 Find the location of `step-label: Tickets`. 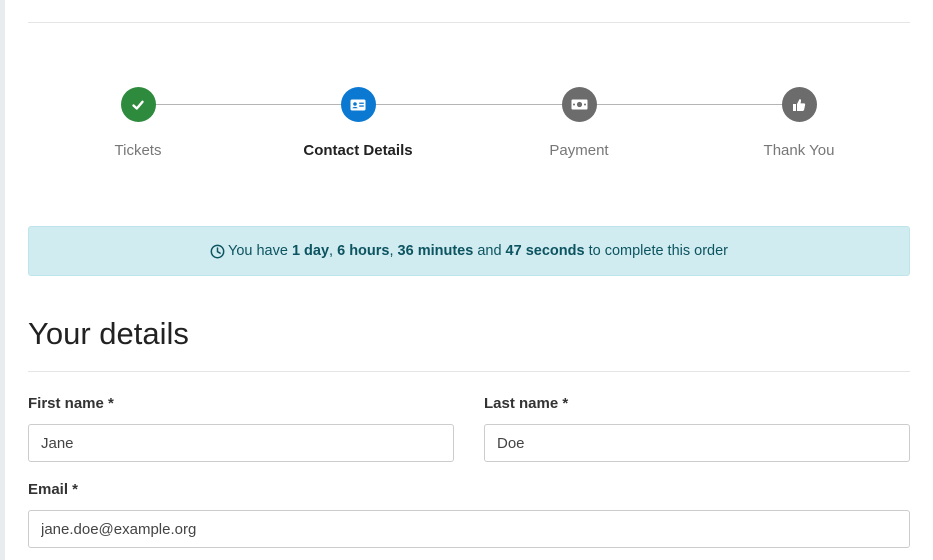

step-label: Tickets is located at coordinates (138, 150).